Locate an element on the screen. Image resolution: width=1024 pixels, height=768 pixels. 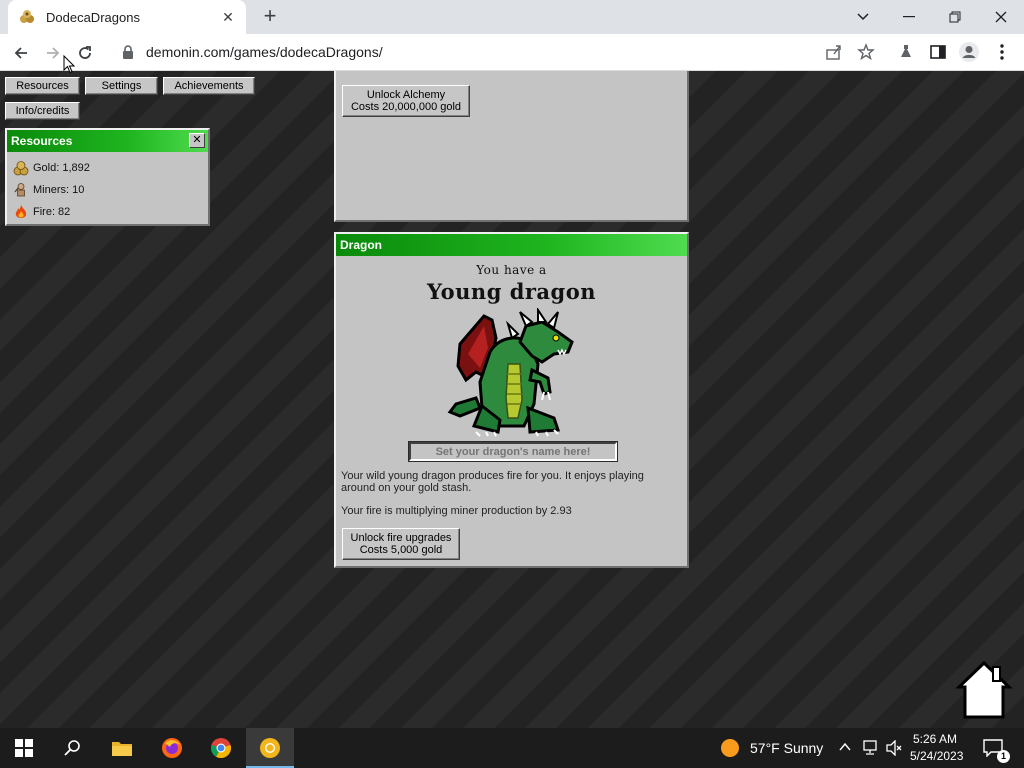
close-window-icon is located at coordinates (1001, 17).